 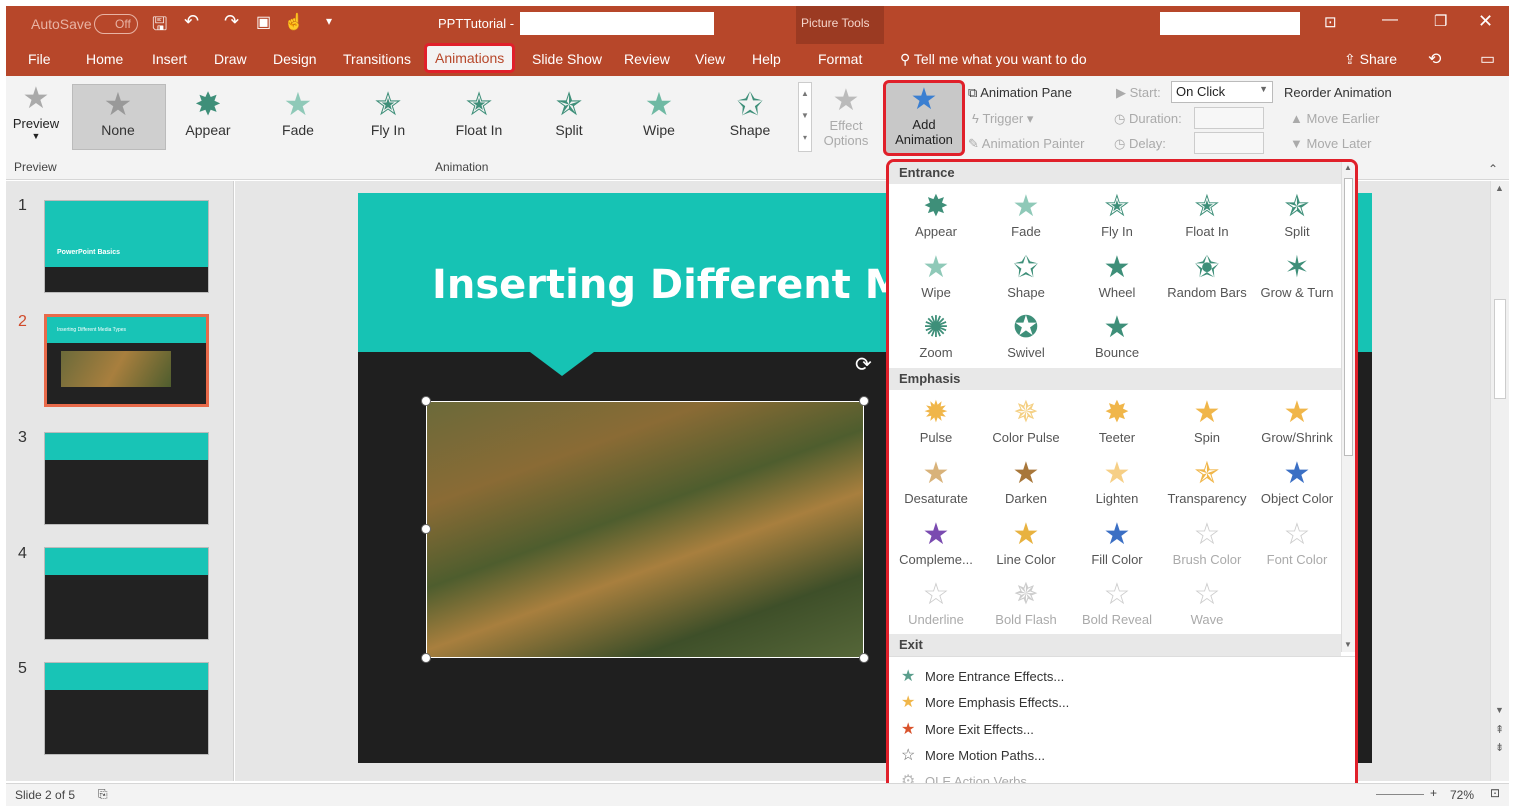 I want to click on tab-draw: Draw, so click(x=230, y=59).